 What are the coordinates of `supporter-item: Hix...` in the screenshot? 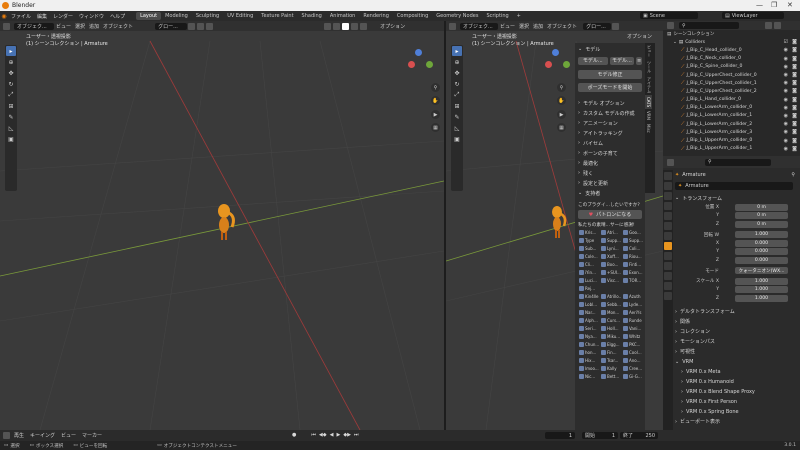 It's located at (589, 360).